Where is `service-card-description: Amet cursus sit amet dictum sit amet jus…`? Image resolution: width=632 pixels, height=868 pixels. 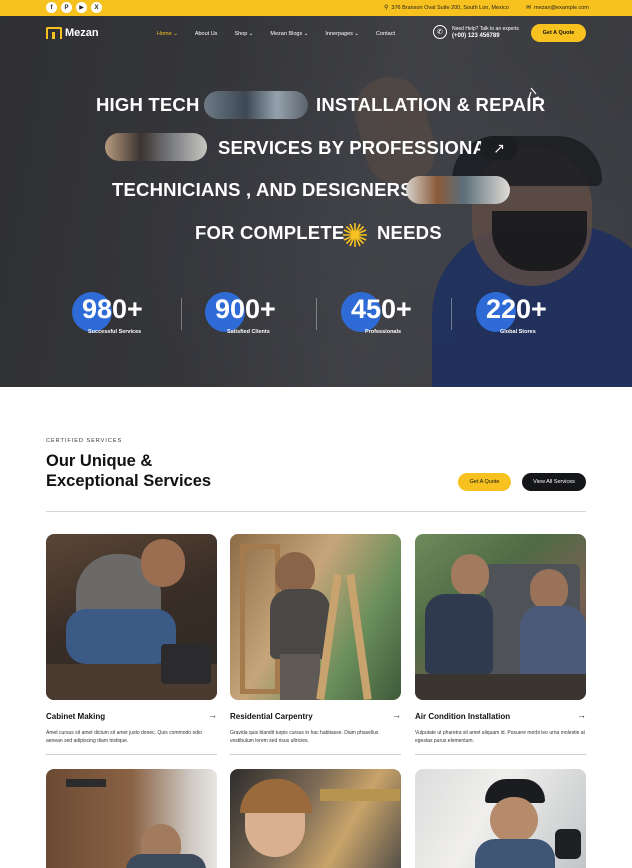
service-card-description: Amet cursus sit amet dictum sit amet jus… is located at coordinates (124, 737).